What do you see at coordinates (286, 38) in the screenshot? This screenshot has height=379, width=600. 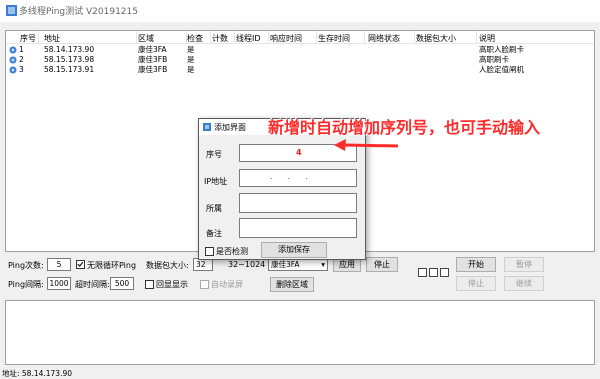 I see `col-header-response: 响应时间` at bounding box center [286, 38].